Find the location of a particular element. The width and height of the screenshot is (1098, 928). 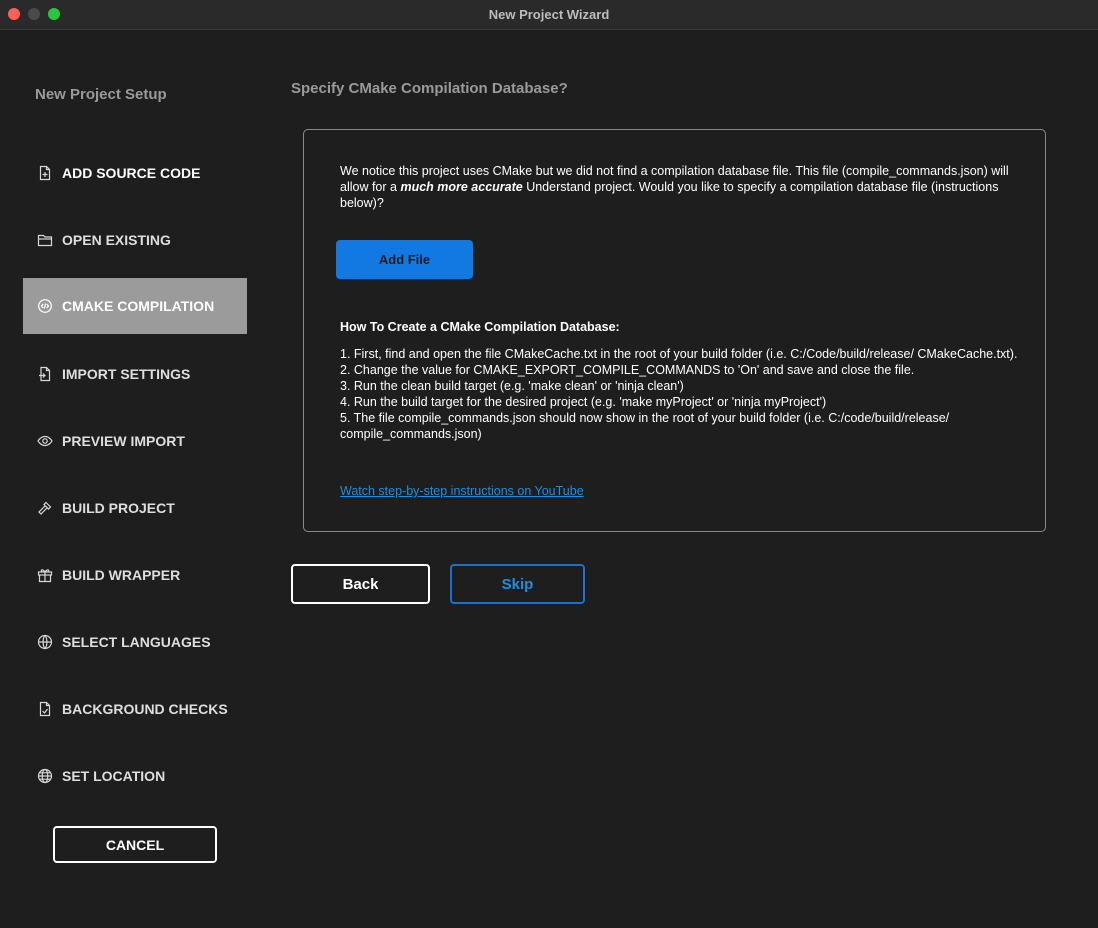

sidebar-item-label: BUILD PROJECT is located at coordinates (118, 508).